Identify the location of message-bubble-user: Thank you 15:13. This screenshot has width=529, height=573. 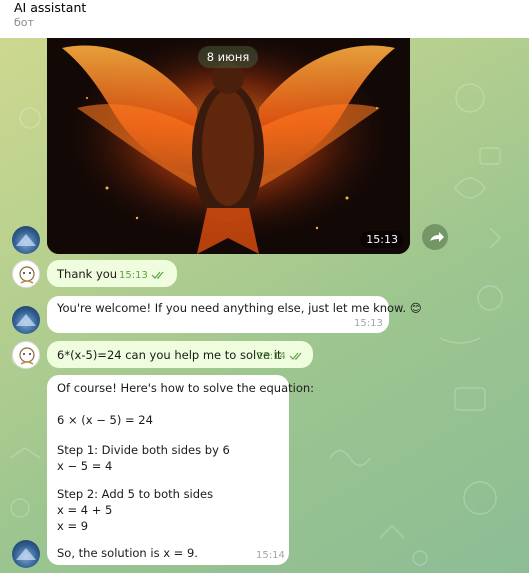
(112, 273).